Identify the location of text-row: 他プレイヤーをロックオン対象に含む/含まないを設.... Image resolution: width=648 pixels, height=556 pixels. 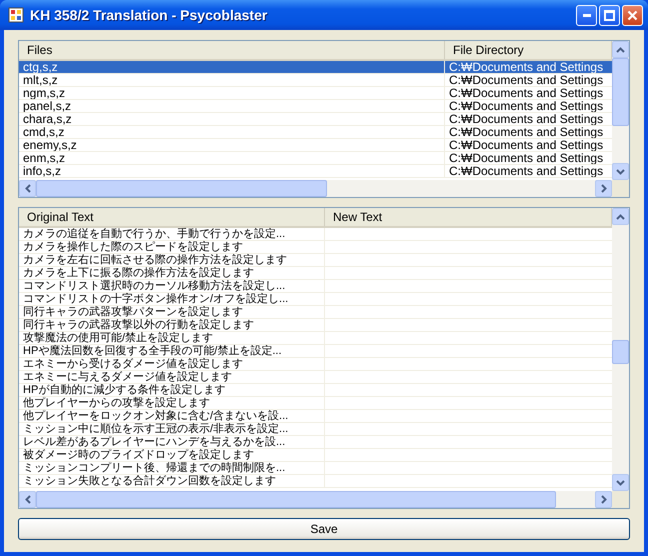
(315, 416).